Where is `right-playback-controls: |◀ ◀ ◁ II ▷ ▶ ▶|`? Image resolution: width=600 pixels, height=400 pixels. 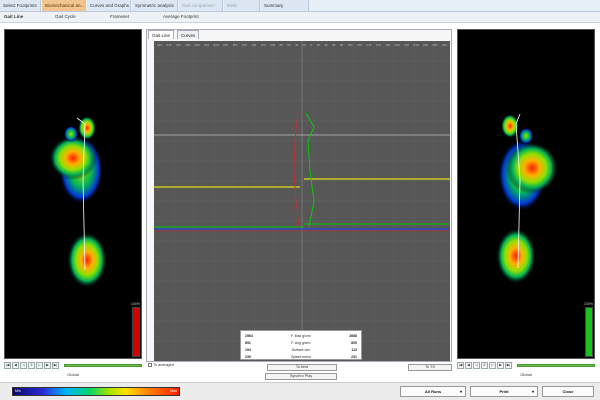 right-playback-controls: |◀ ◀ ◁ II ▷ ▶ ▶| is located at coordinates (484, 366).